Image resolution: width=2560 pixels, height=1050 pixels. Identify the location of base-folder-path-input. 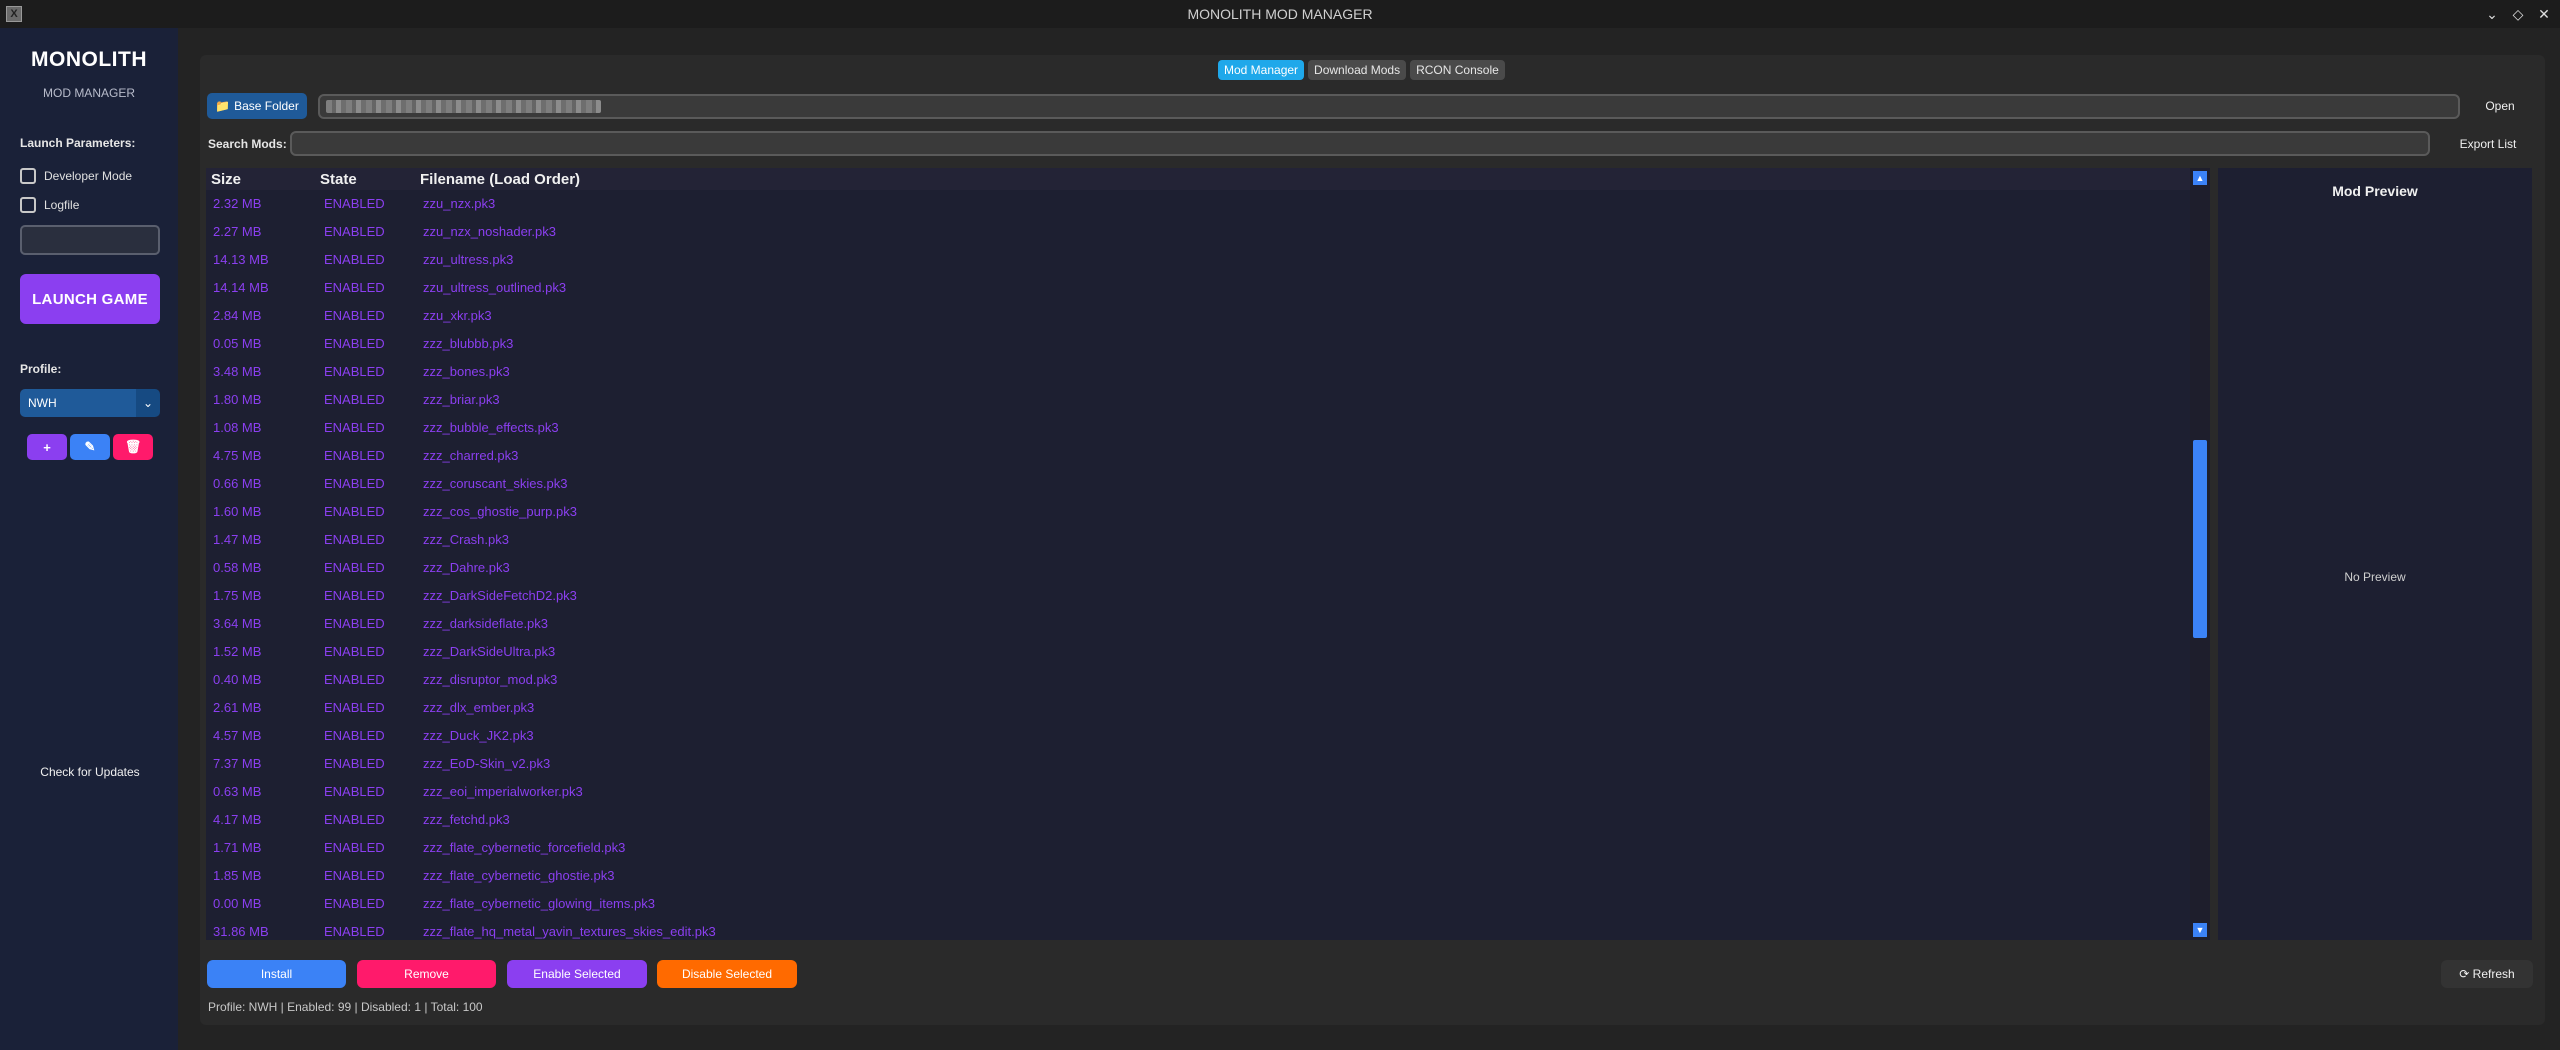
(1389, 106).